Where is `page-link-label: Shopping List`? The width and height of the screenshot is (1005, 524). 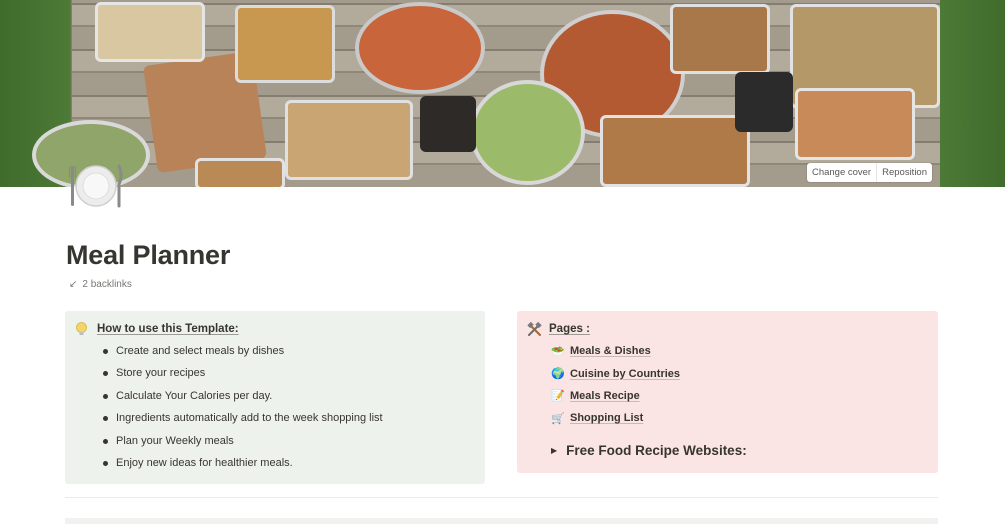
page-link-label: Shopping List is located at coordinates (607, 418).